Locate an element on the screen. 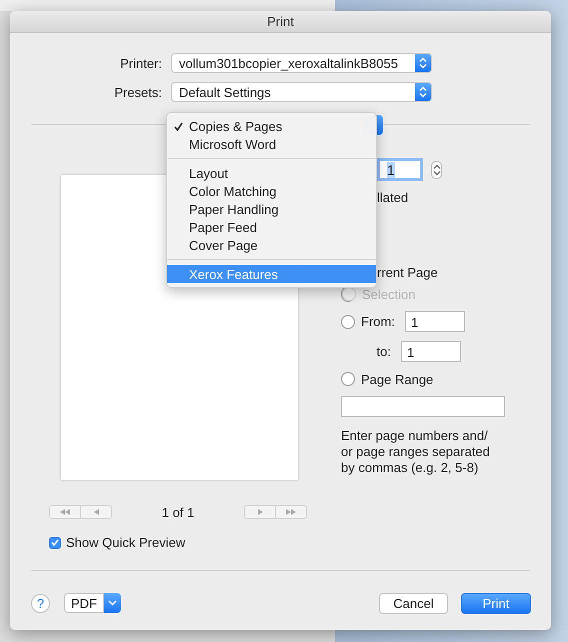  double-left-triangle-icon is located at coordinates (65, 512).